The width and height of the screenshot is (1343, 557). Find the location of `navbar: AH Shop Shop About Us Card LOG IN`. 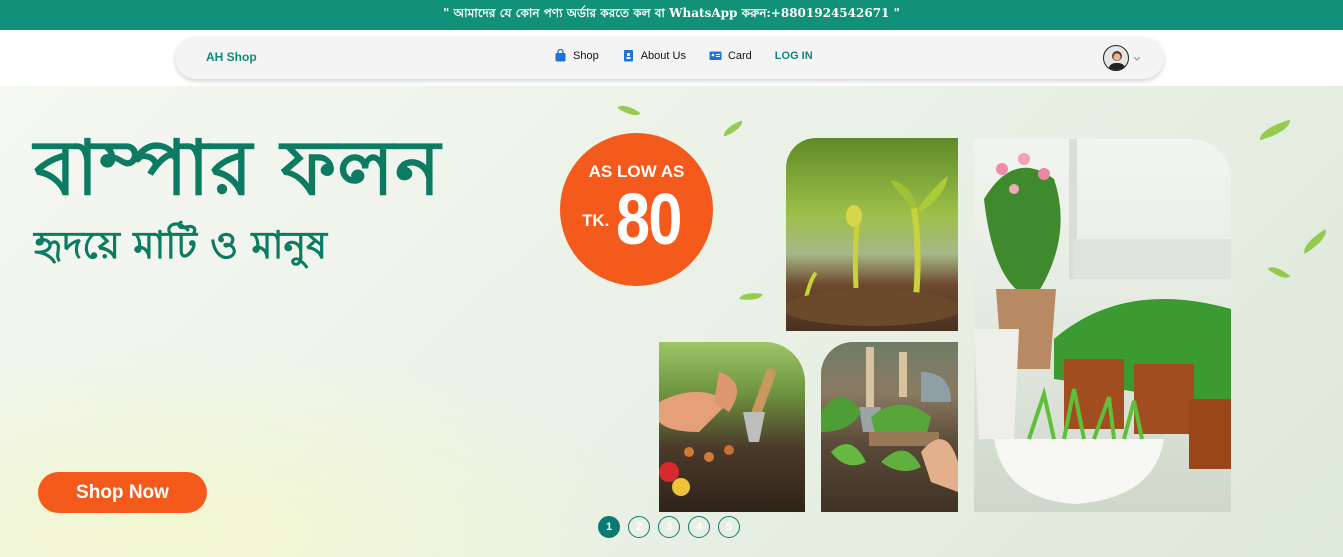

navbar: AH Shop Shop About Us Card LOG IN is located at coordinates (669, 58).